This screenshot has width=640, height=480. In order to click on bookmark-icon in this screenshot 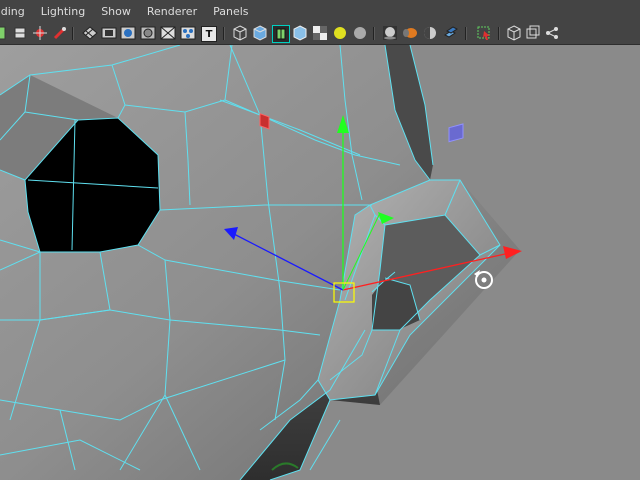, I will do `click(40, 33)`.